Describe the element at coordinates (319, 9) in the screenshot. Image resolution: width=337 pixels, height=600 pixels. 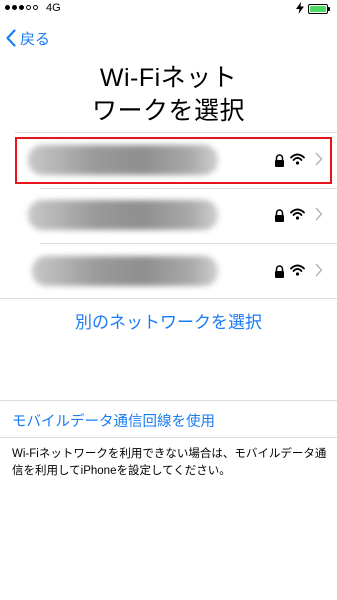
I see `battery-icon` at that location.